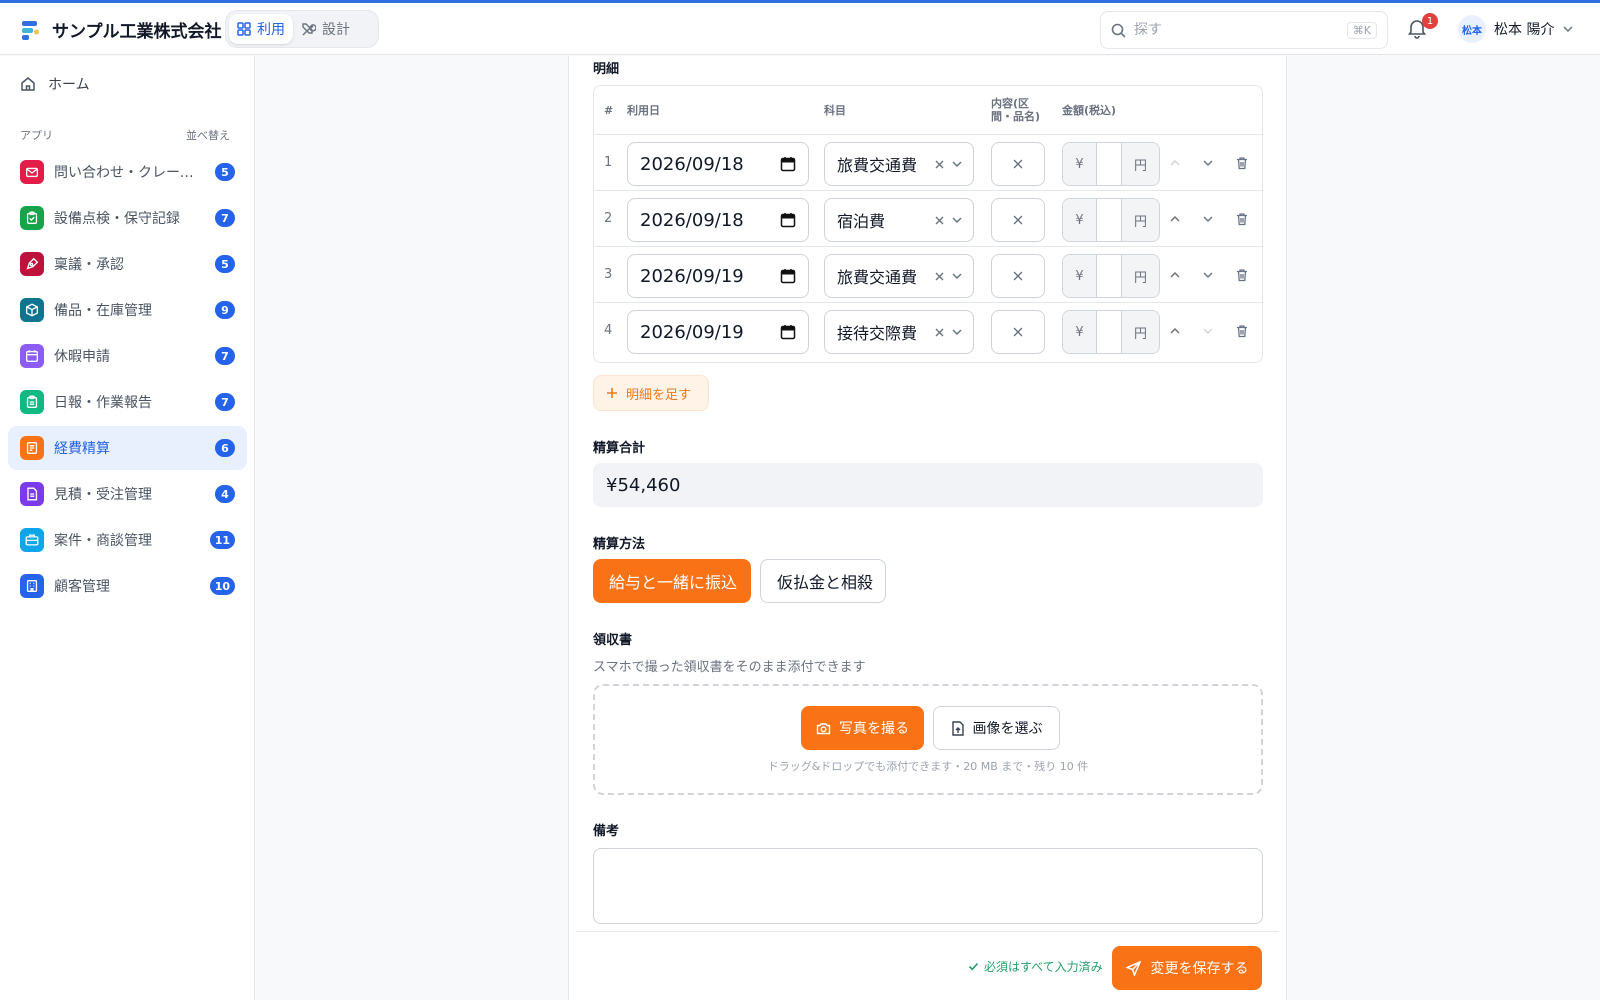 Image resolution: width=1600 pixels, height=1000 pixels. I want to click on sidebar-app-item: 休暇申請 7, so click(127, 356).